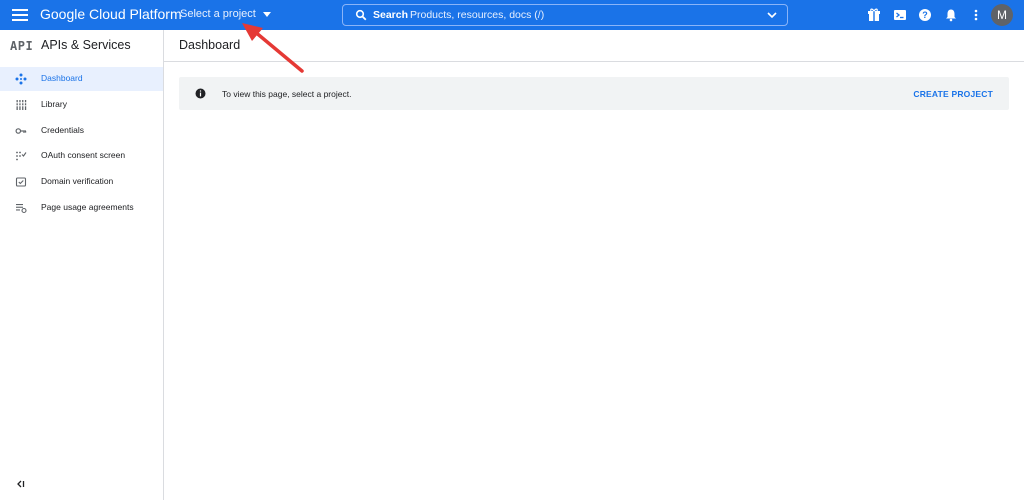 Image resolution: width=1024 pixels, height=500 pixels. I want to click on search-label: Search, so click(391, 15).